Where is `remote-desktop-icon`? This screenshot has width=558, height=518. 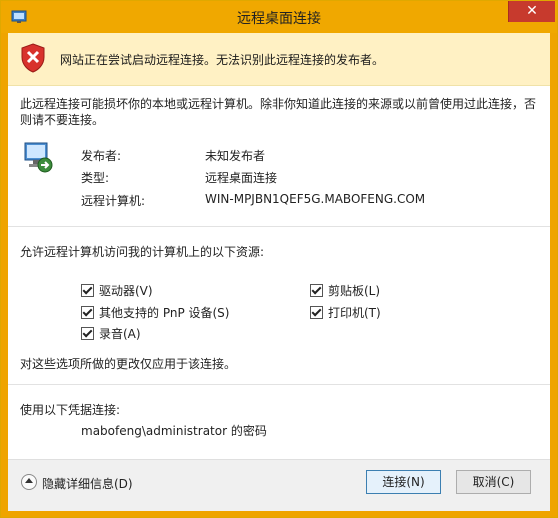 remote-desktop-icon is located at coordinates (38, 157).